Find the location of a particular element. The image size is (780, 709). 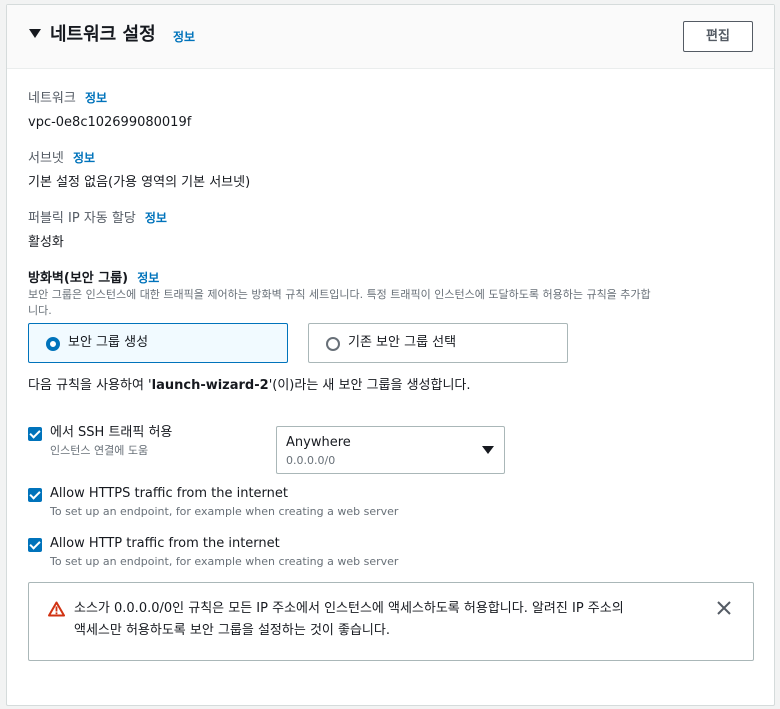

ssh-rule-label: 에서 SSH 트래픽 허용 is located at coordinates (111, 432).